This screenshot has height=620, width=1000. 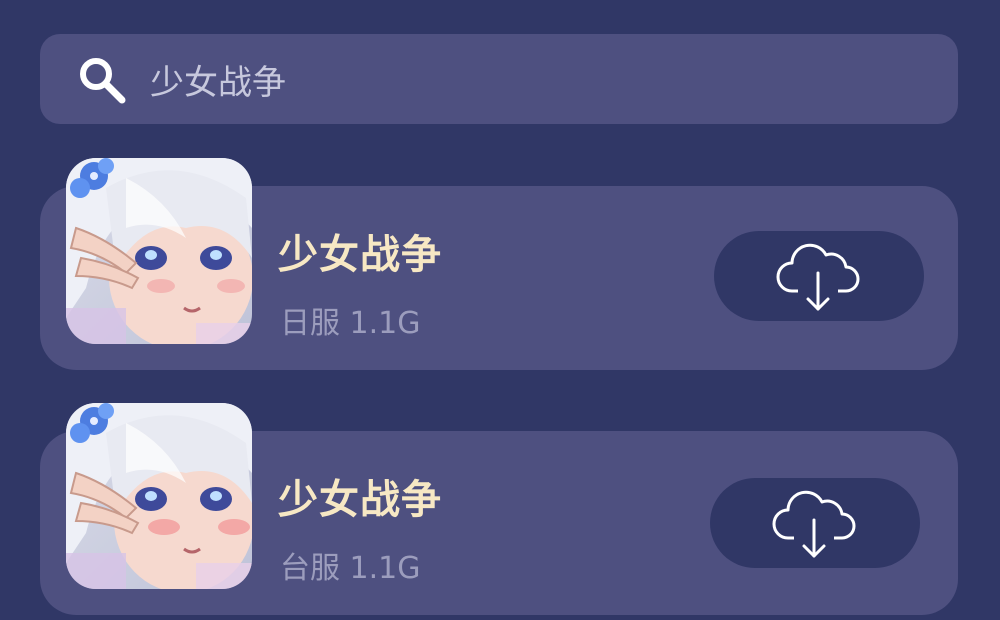 What do you see at coordinates (350, 568) in the screenshot?
I see `app-meta: 台服 1.1G` at bounding box center [350, 568].